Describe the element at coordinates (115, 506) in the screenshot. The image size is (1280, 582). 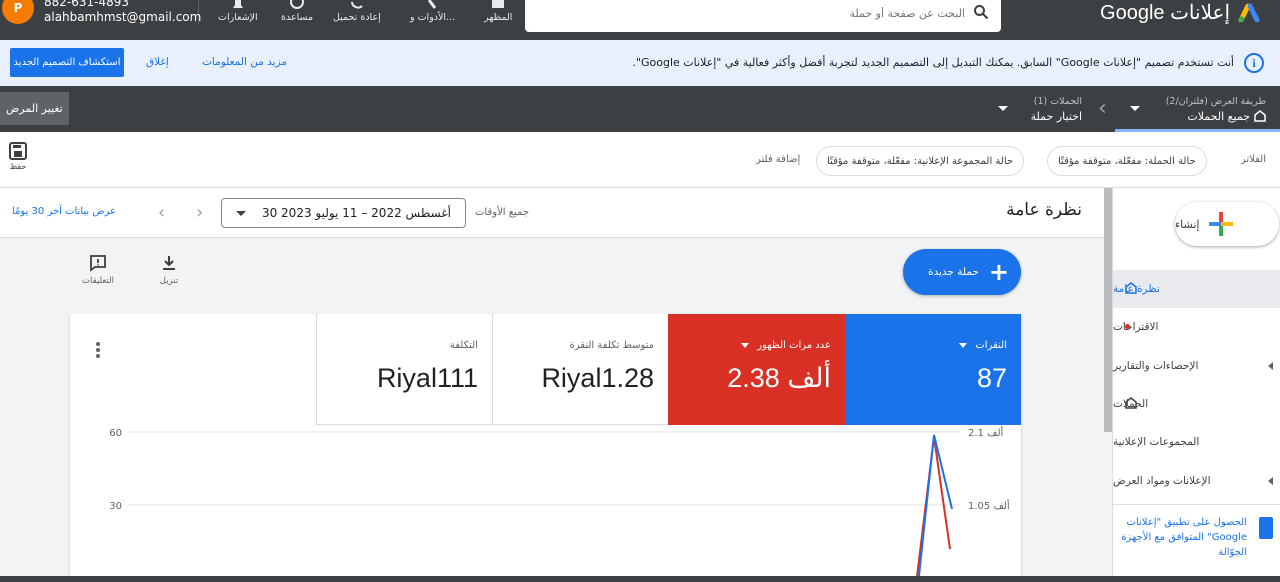
I see `left-tick-30: 30` at that location.